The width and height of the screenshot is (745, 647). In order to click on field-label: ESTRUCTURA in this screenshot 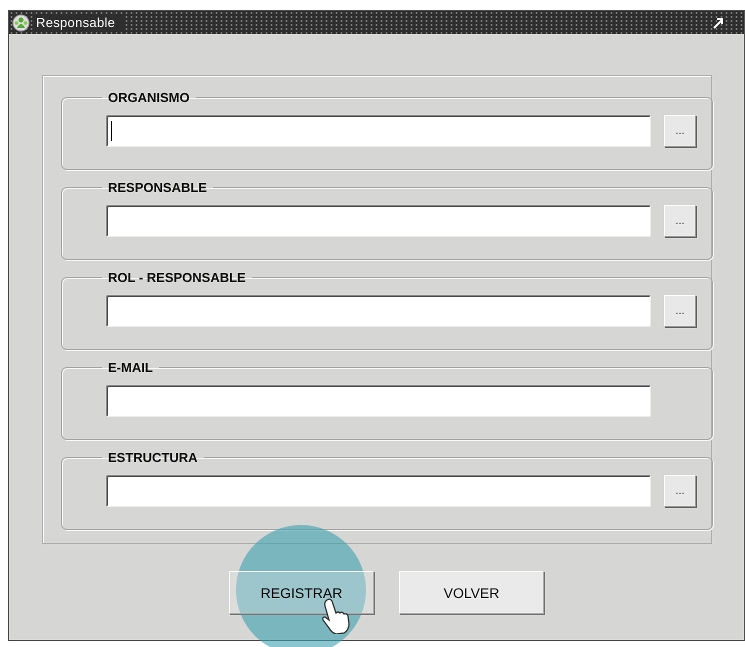, I will do `click(153, 457)`.